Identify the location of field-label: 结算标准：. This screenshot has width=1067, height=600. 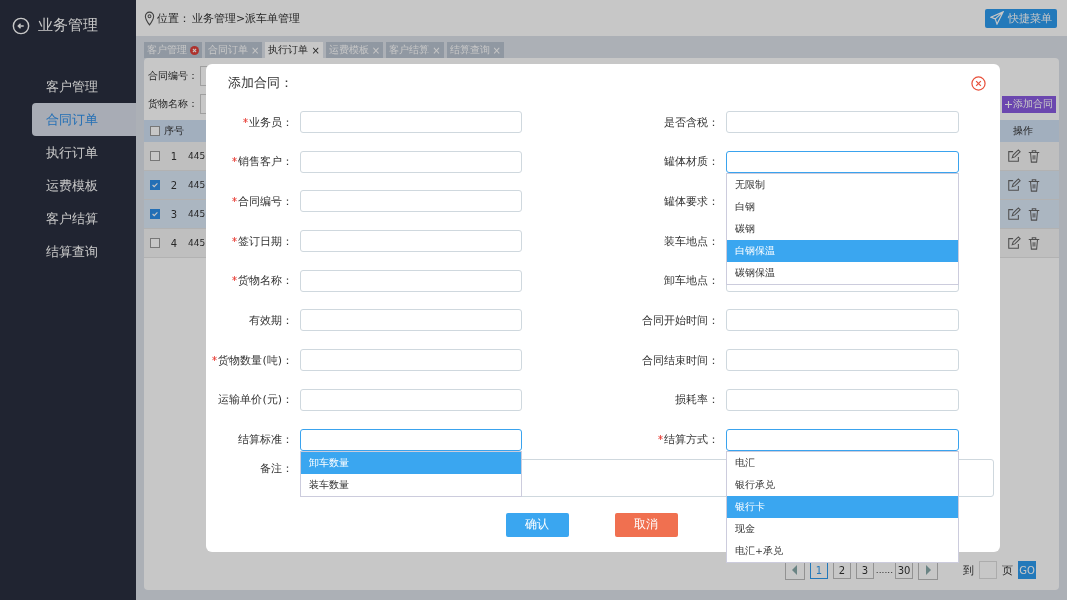
(265, 439).